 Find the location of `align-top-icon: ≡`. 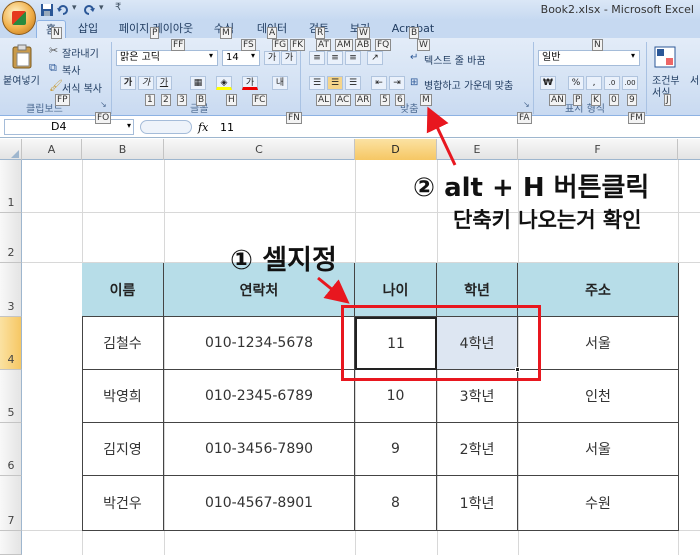

align-top-icon: ≡ is located at coordinates (317, 58).